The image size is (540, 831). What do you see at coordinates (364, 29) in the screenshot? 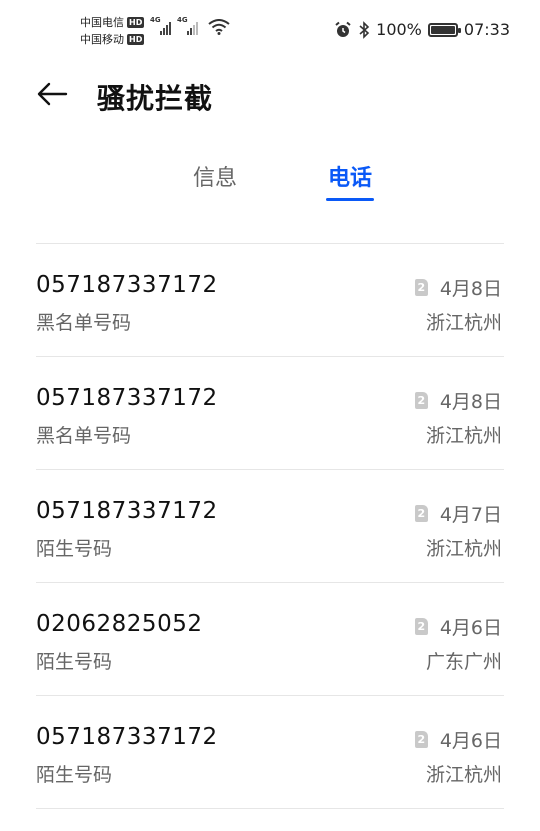
I see `bluetooth-icon` at bounding box center [364, 29].